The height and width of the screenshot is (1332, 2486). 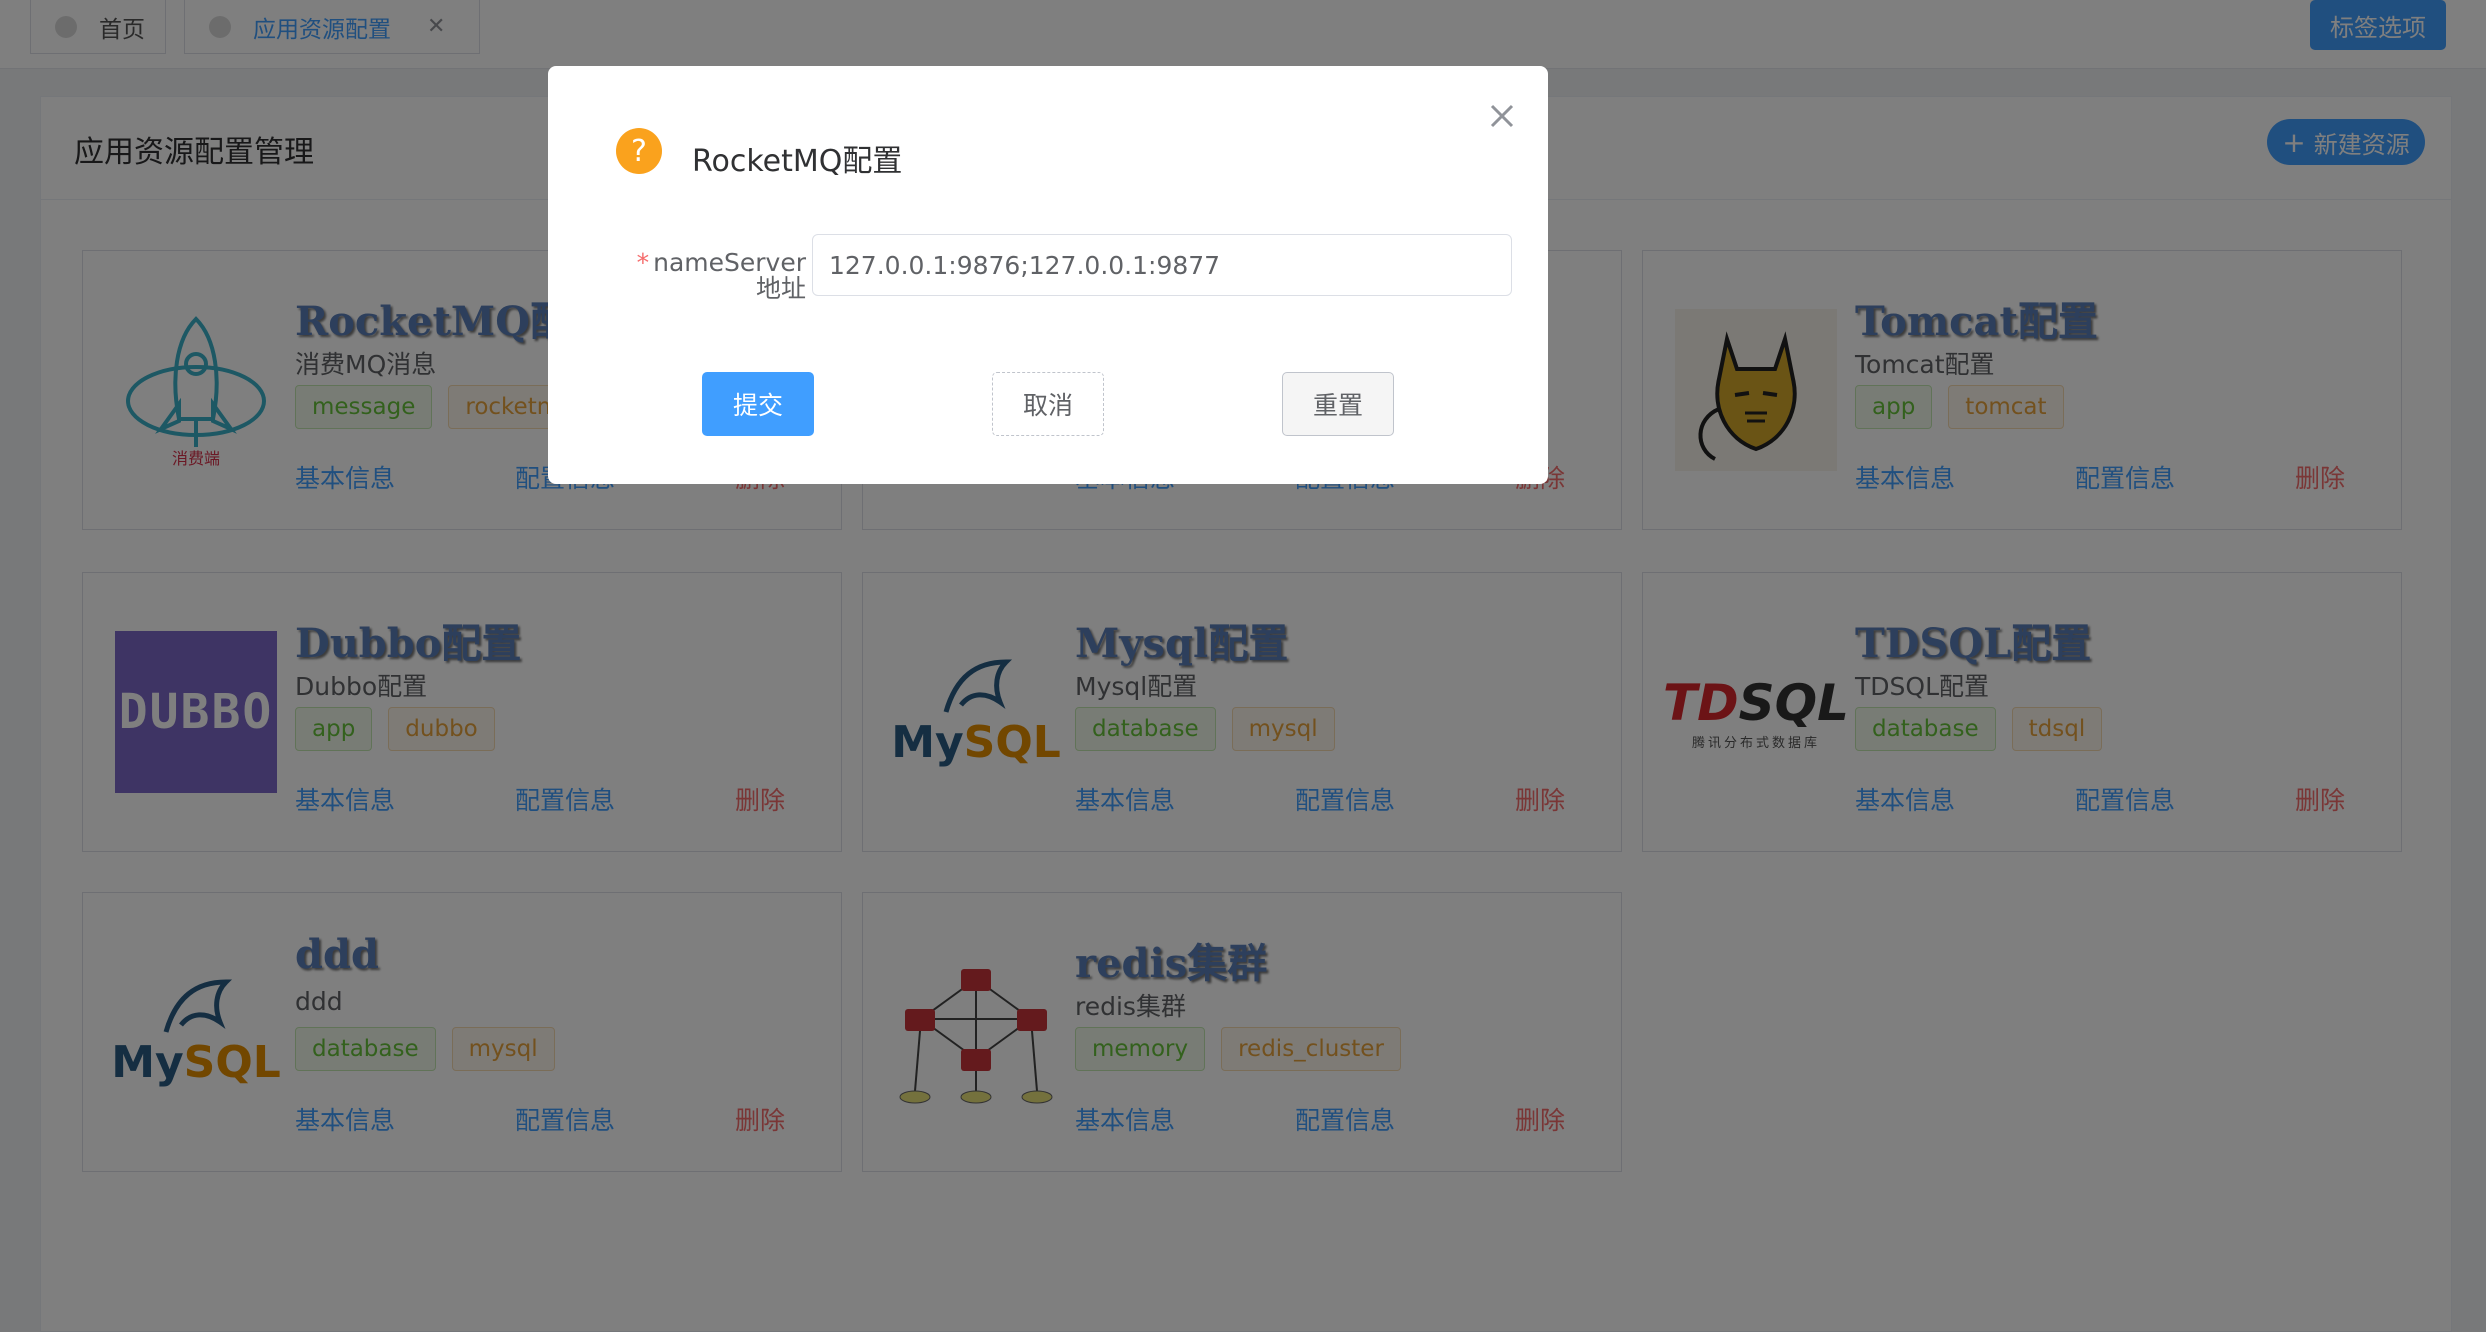 What do you see at coordinates (1502, 116) in the screenshot?
I see `close-icon` at bounding box center [1502, 116].